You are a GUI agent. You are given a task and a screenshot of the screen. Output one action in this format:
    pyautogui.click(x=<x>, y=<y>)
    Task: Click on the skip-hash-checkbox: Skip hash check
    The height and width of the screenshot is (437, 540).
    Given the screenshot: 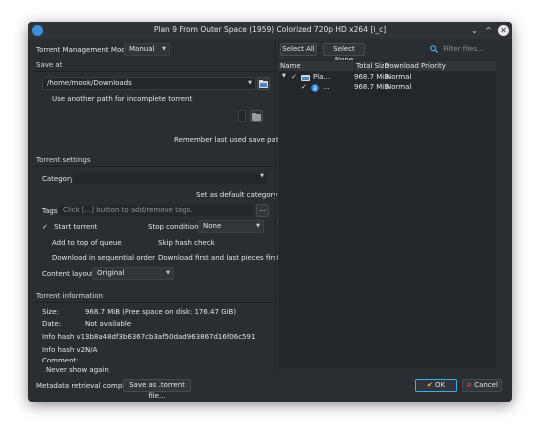 What is the action you would take?
    pyautogui.click(x=186, y=243)
    